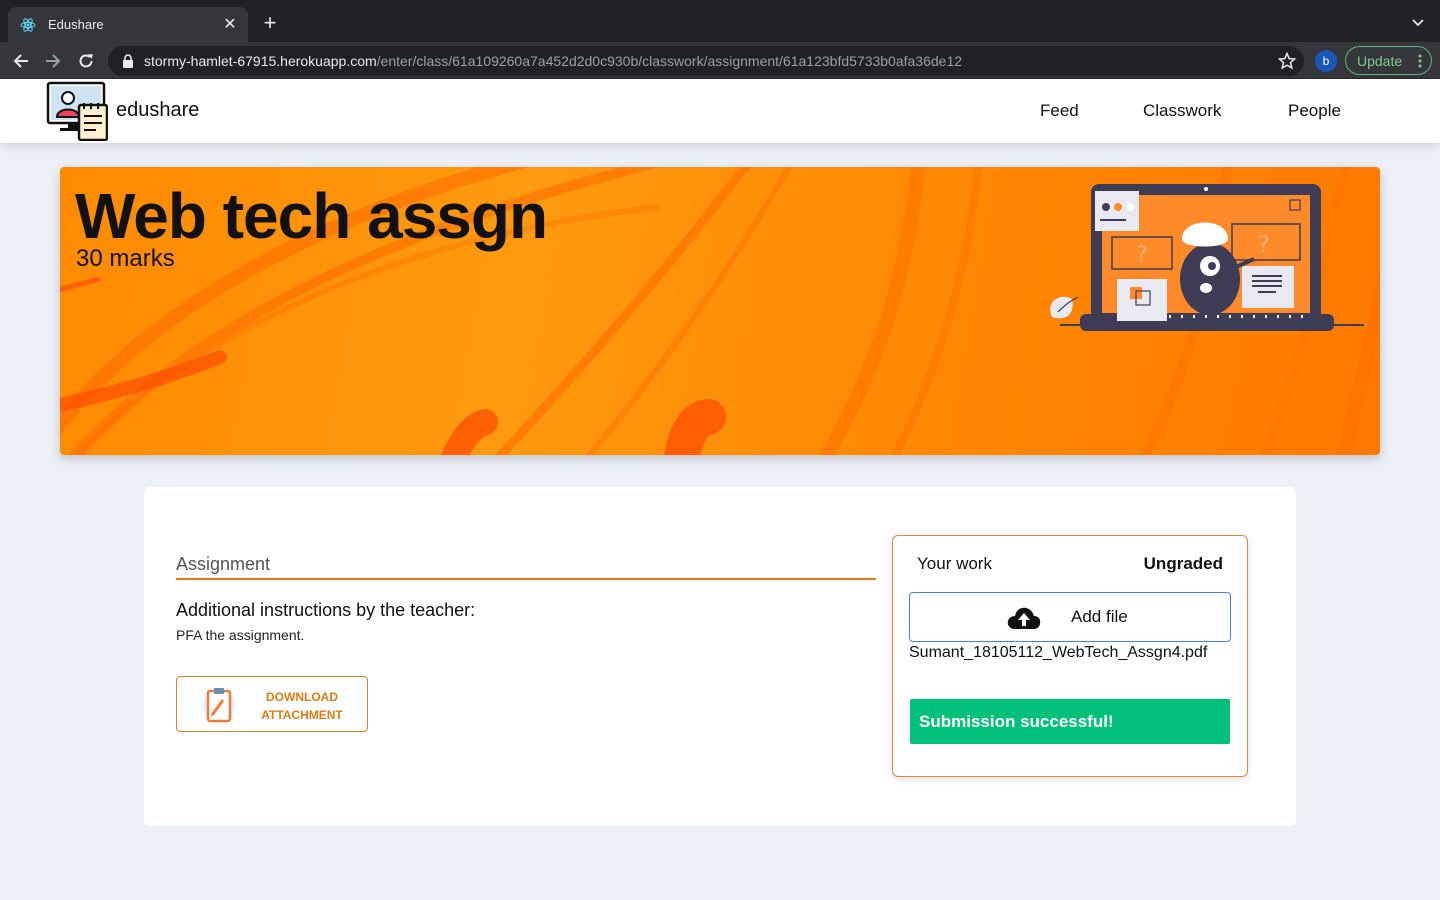 Image resolution: width=1440 pixels, height=900 pixels. I want to click on submission-status-banner: Submission successful!, so click(1070, 721).